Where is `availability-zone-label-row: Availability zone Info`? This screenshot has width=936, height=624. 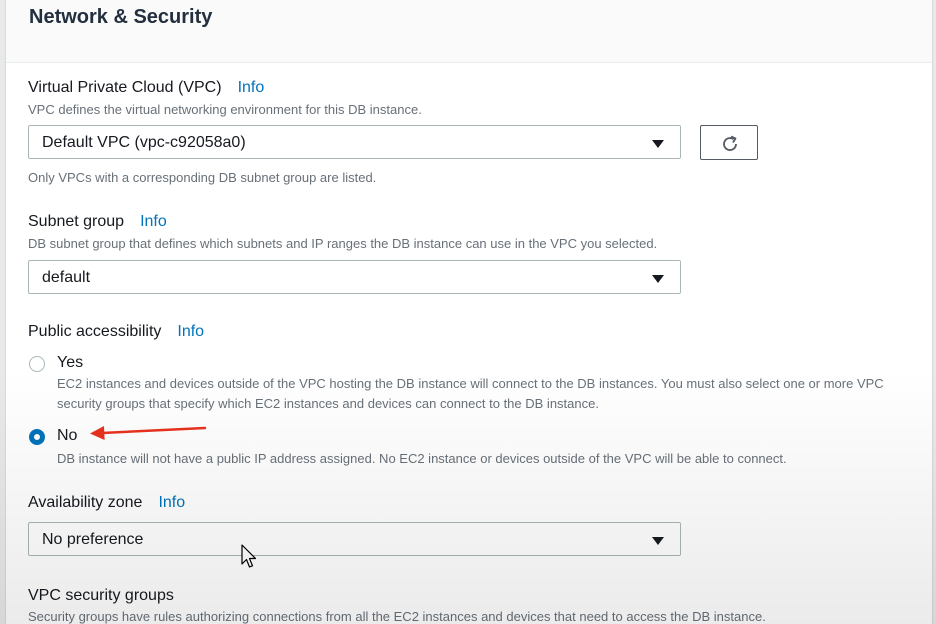 availability-zone-label-row: Availability zone Info is located at coordinates (106, 503).